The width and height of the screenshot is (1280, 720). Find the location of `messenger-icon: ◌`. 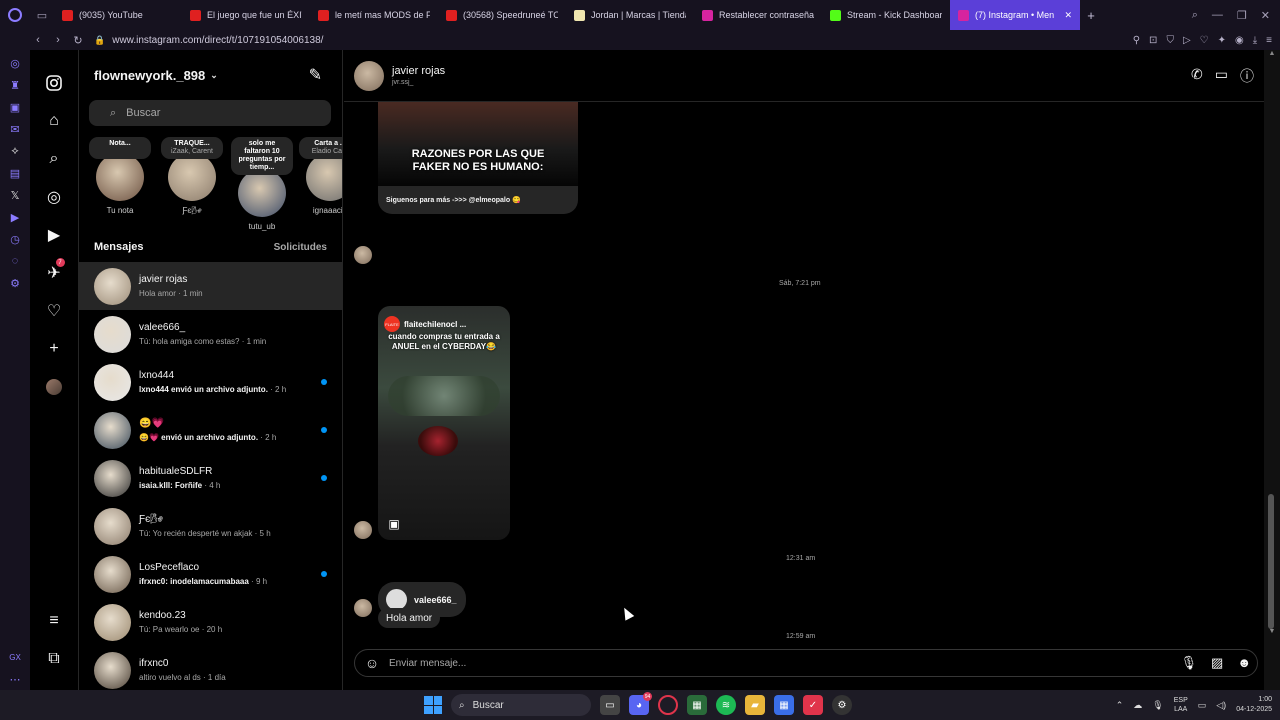

messenger-icon: ◌ is located at coordinates (15, 261).